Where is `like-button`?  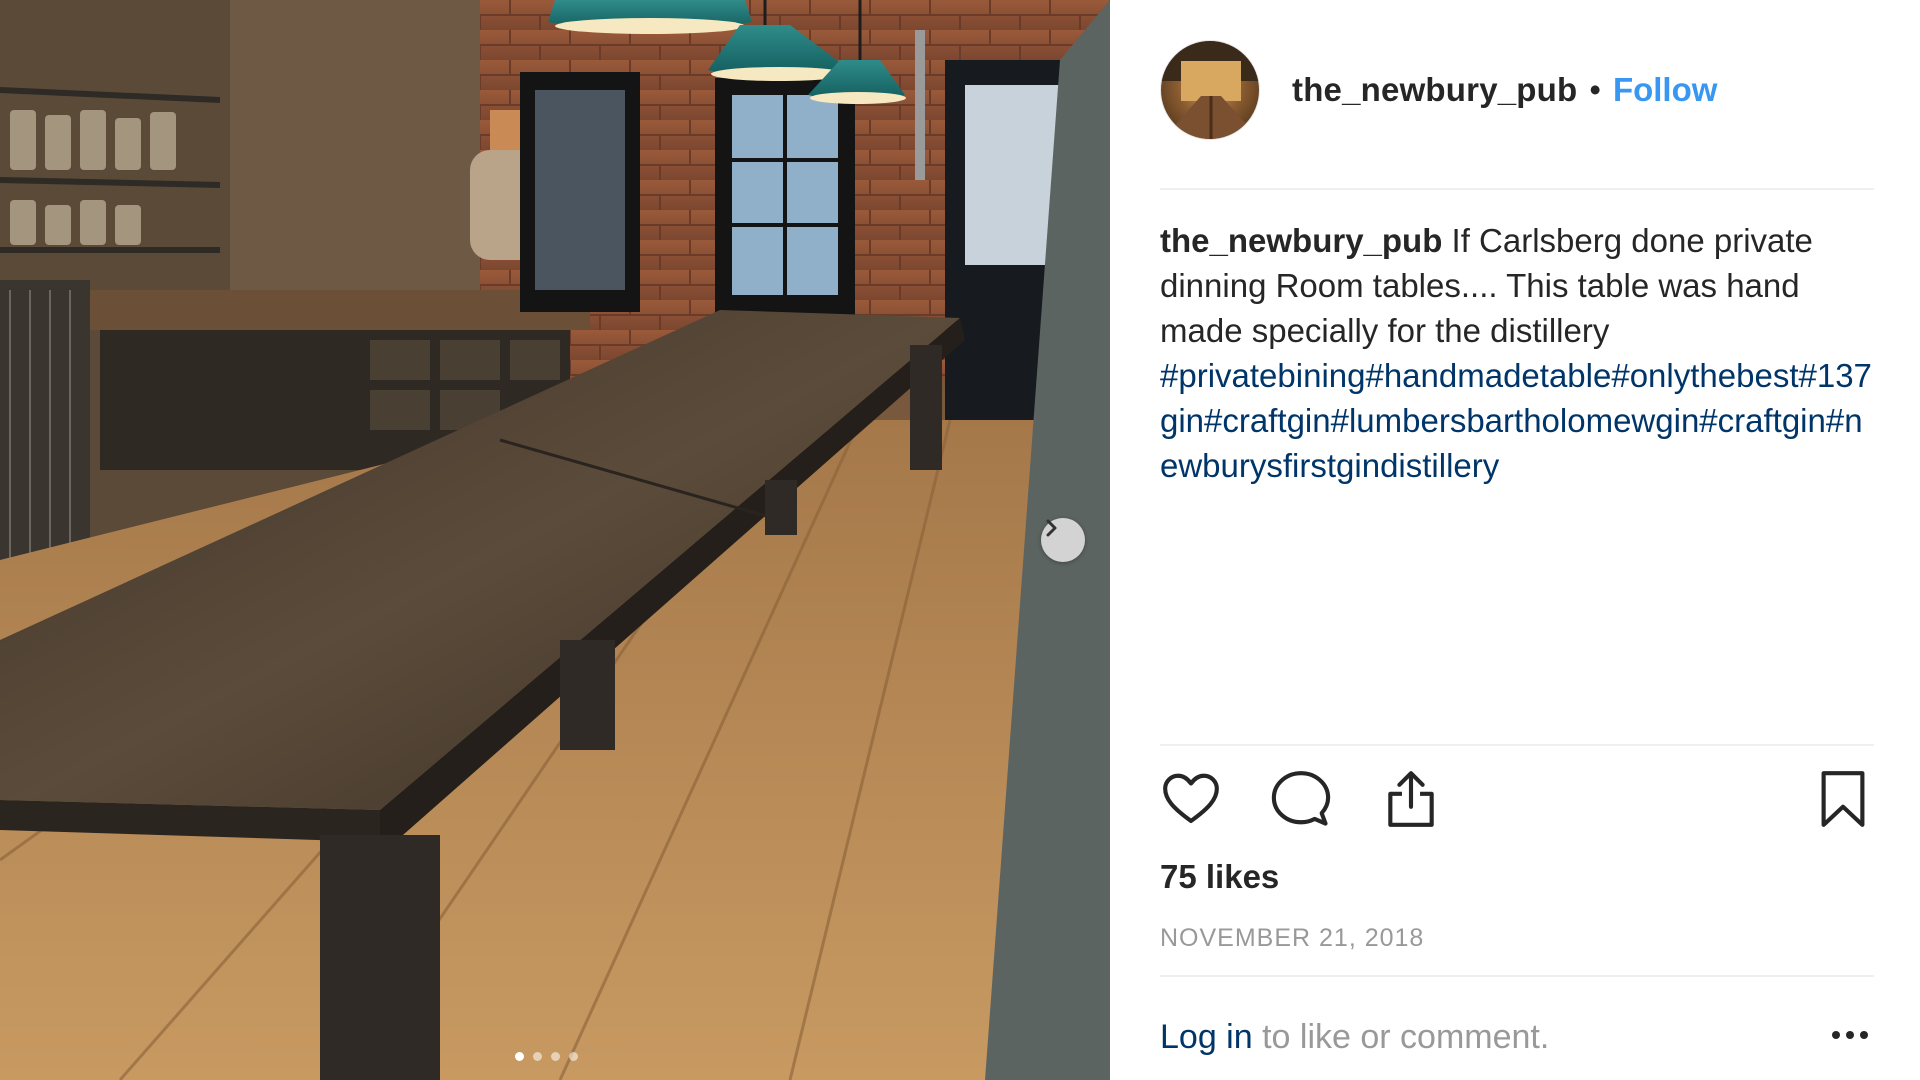 like-button is located at coordinates (1191, 801).